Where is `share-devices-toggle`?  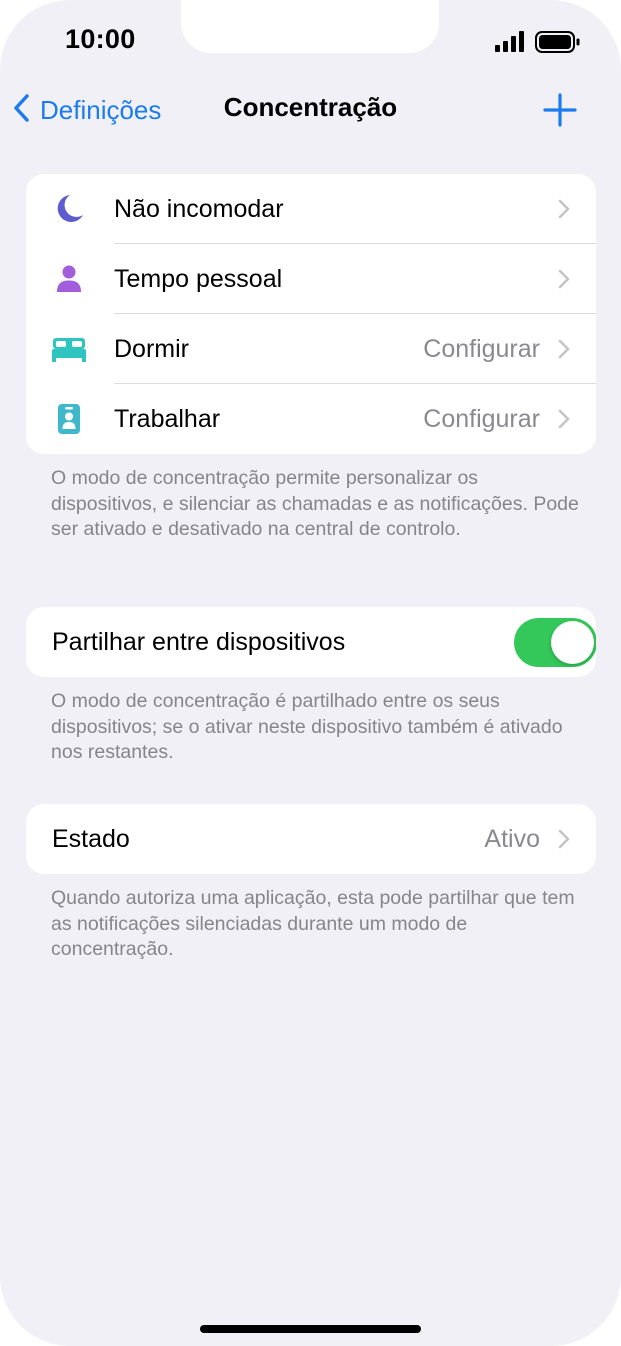
share-devices-toggle is located at coordinates (555, 642).